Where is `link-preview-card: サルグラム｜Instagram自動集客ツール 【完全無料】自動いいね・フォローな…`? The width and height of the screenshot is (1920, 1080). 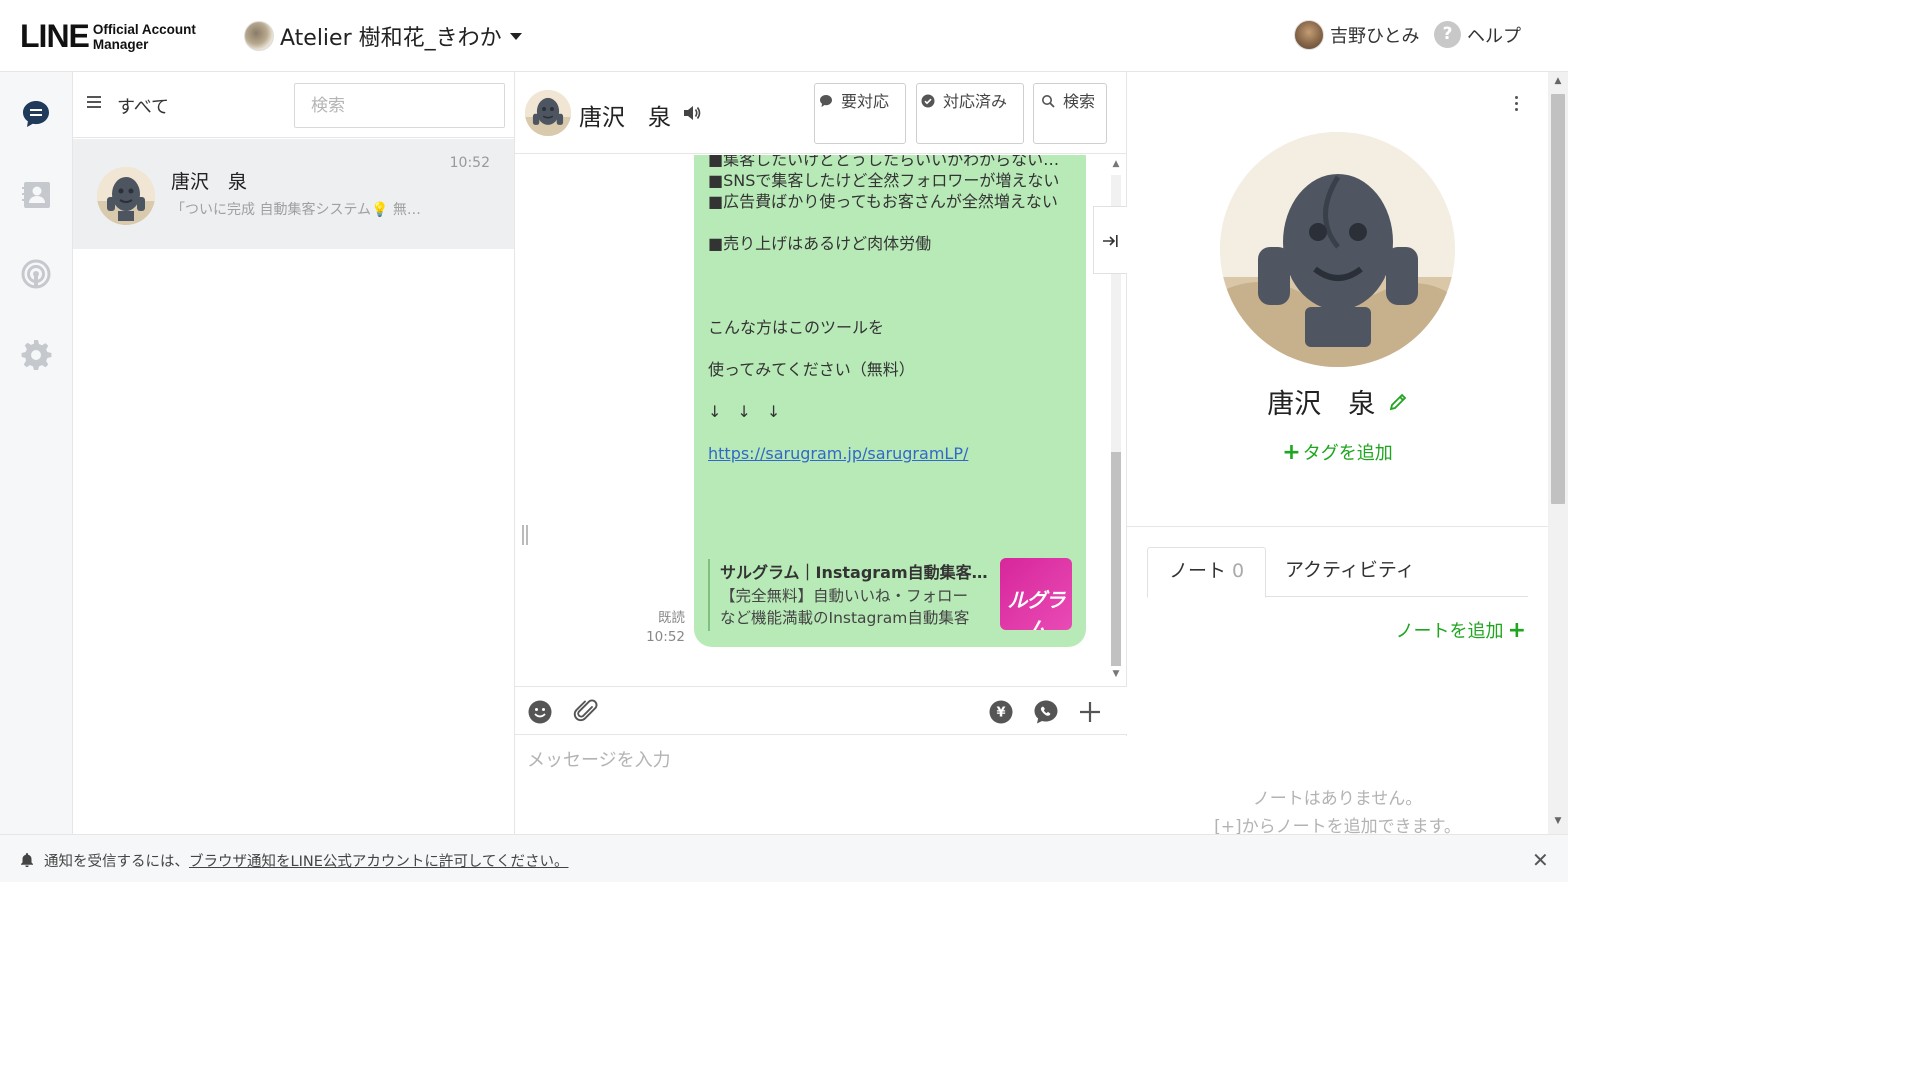 link-preview-card: サルグラム｜Instagram自動集客ツール 【完全無料】自動いいね・フォローな… is located at coordinates (890, 594).